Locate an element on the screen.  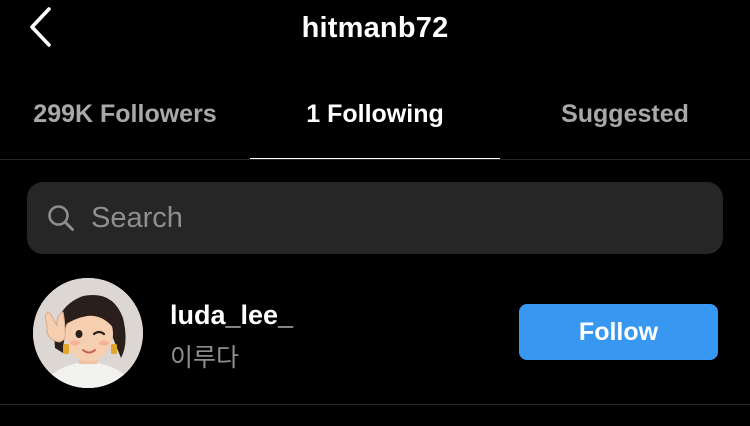
username: luda_lee_ is located at coordinates (232, 315).